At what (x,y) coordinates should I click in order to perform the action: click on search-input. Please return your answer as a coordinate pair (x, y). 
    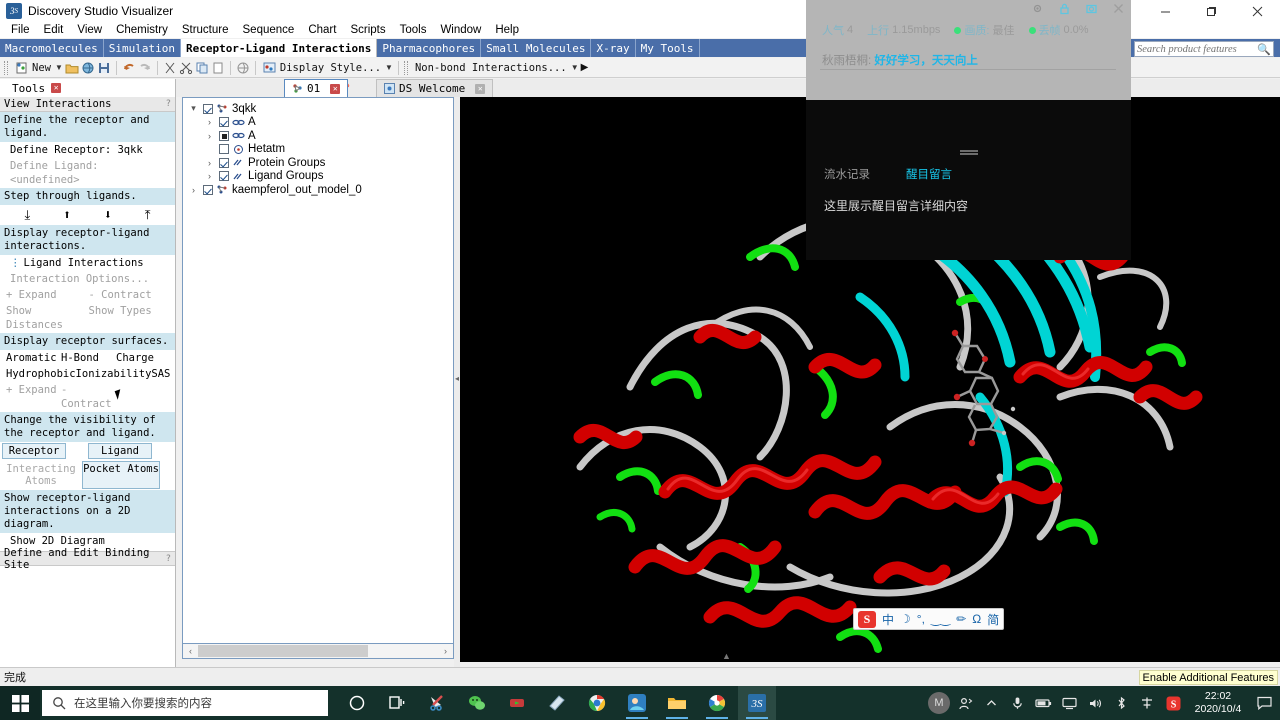
    Looking at the image, I should click on (1197, 49).